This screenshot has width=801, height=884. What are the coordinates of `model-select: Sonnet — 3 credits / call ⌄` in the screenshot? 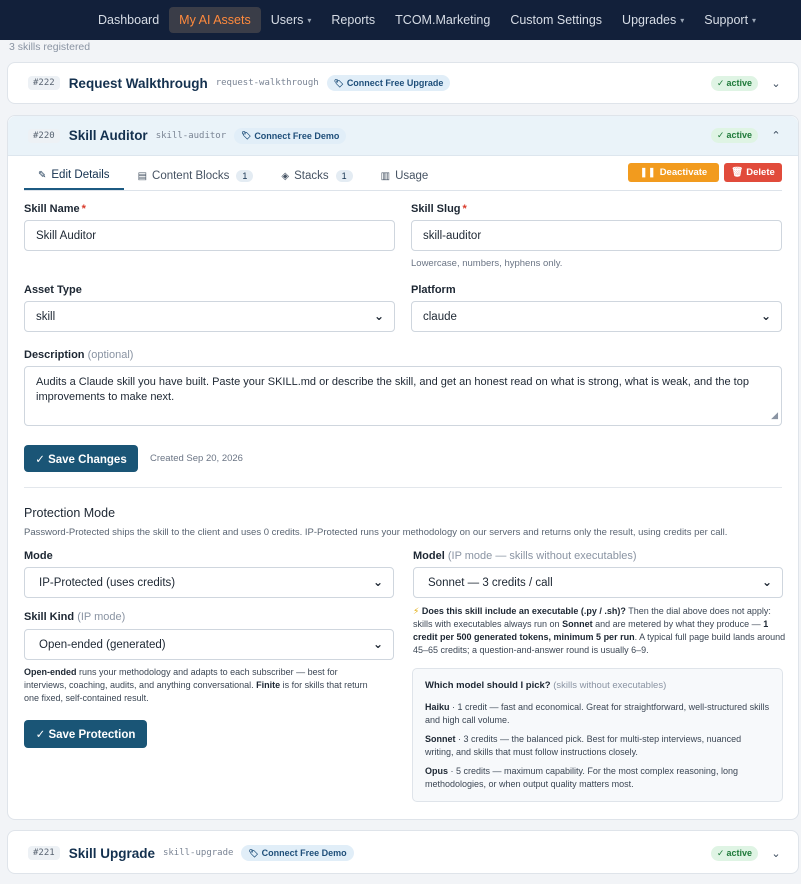 It's located at (598, 582).